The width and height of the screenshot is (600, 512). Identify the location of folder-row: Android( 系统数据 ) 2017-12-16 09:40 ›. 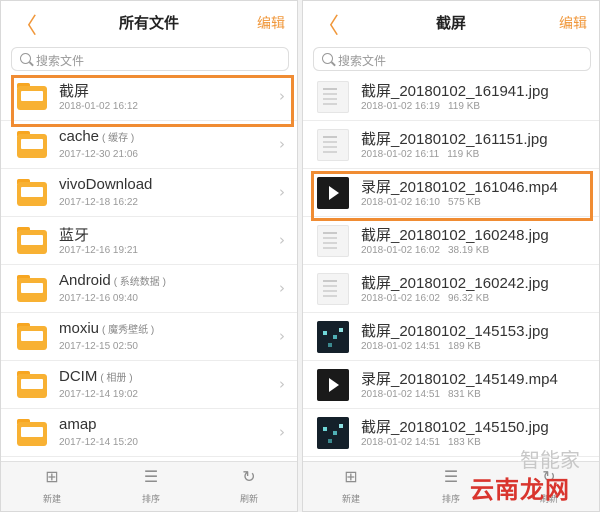
(149, 289).